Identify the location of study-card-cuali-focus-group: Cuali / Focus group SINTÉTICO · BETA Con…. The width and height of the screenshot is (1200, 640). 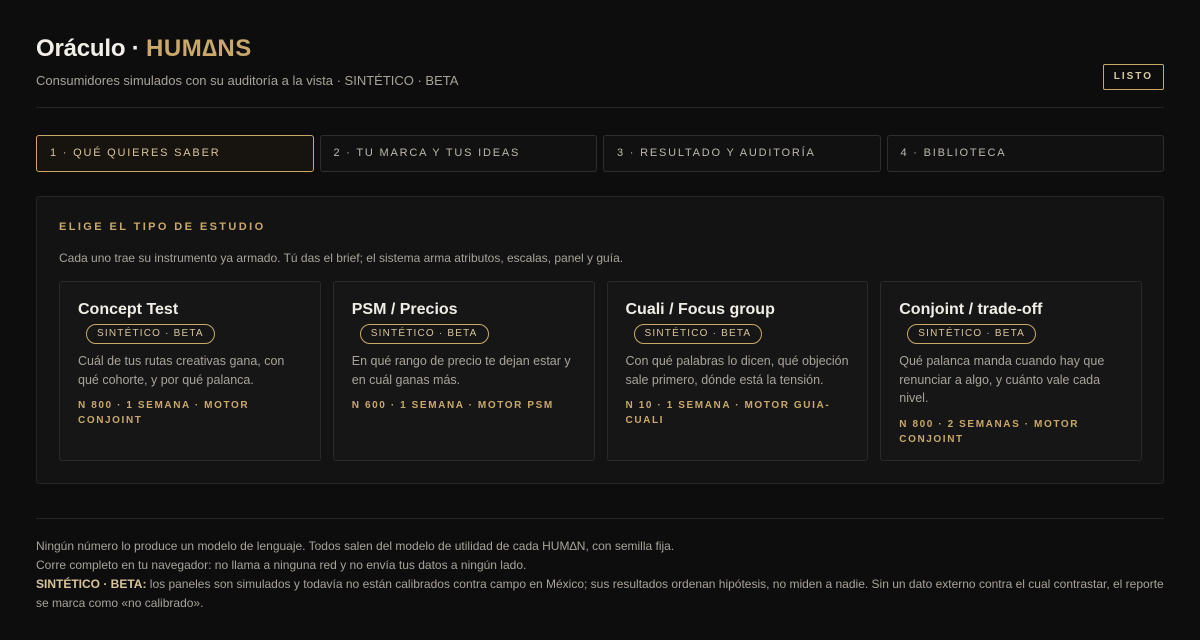
(737, 371).